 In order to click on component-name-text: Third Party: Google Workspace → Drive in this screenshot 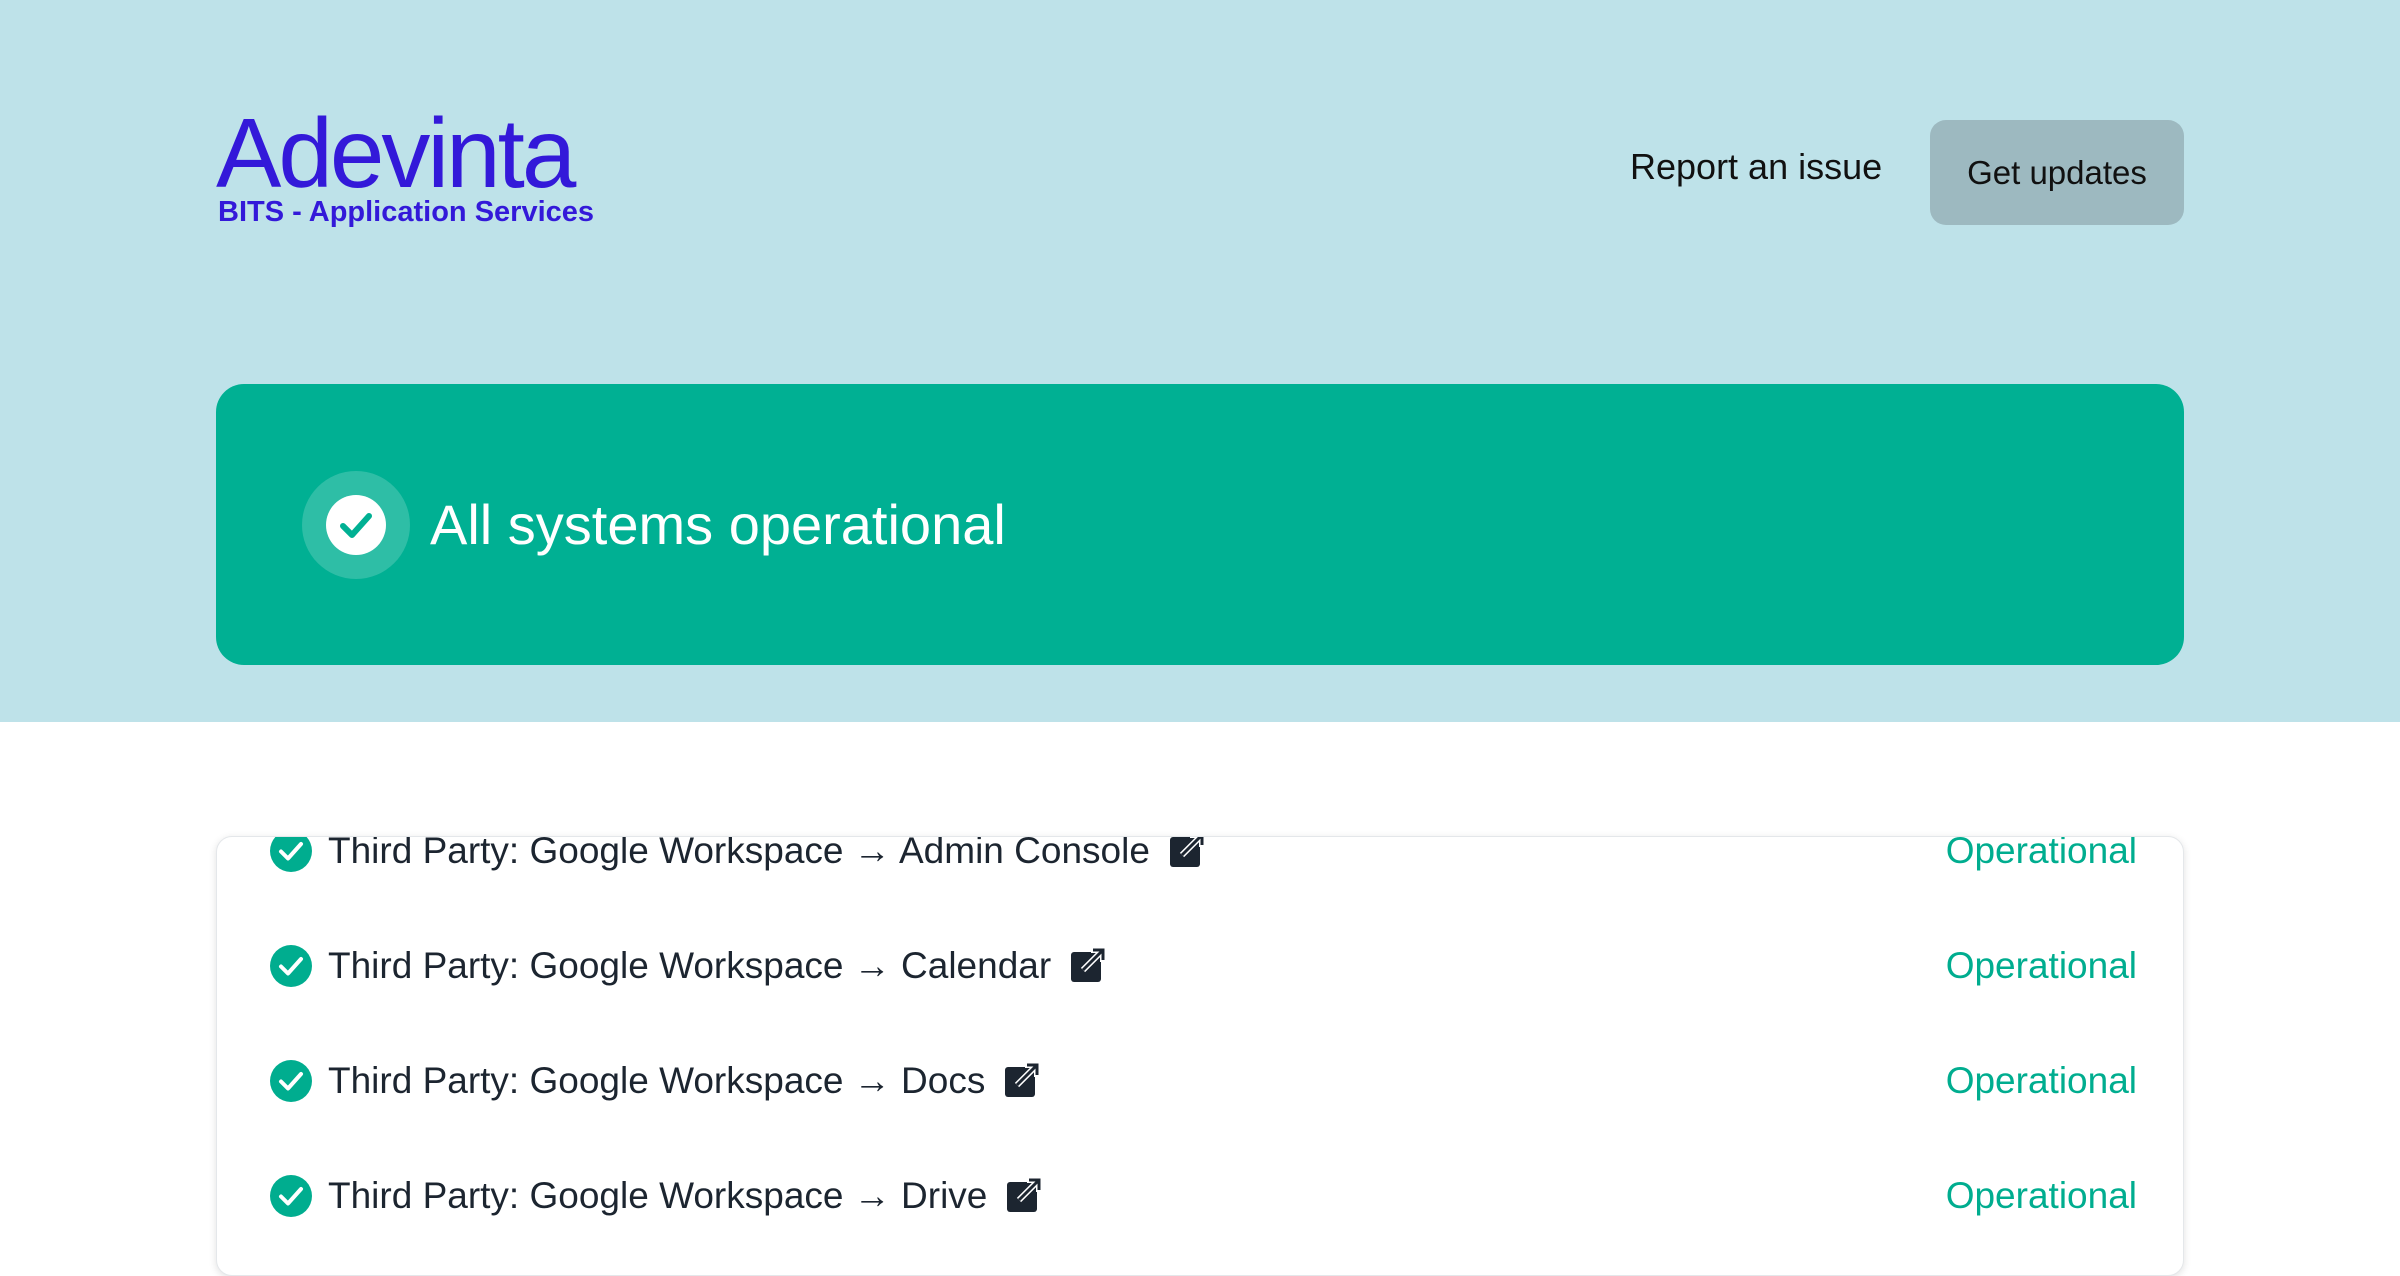, I will do `click(658, 1195)`.